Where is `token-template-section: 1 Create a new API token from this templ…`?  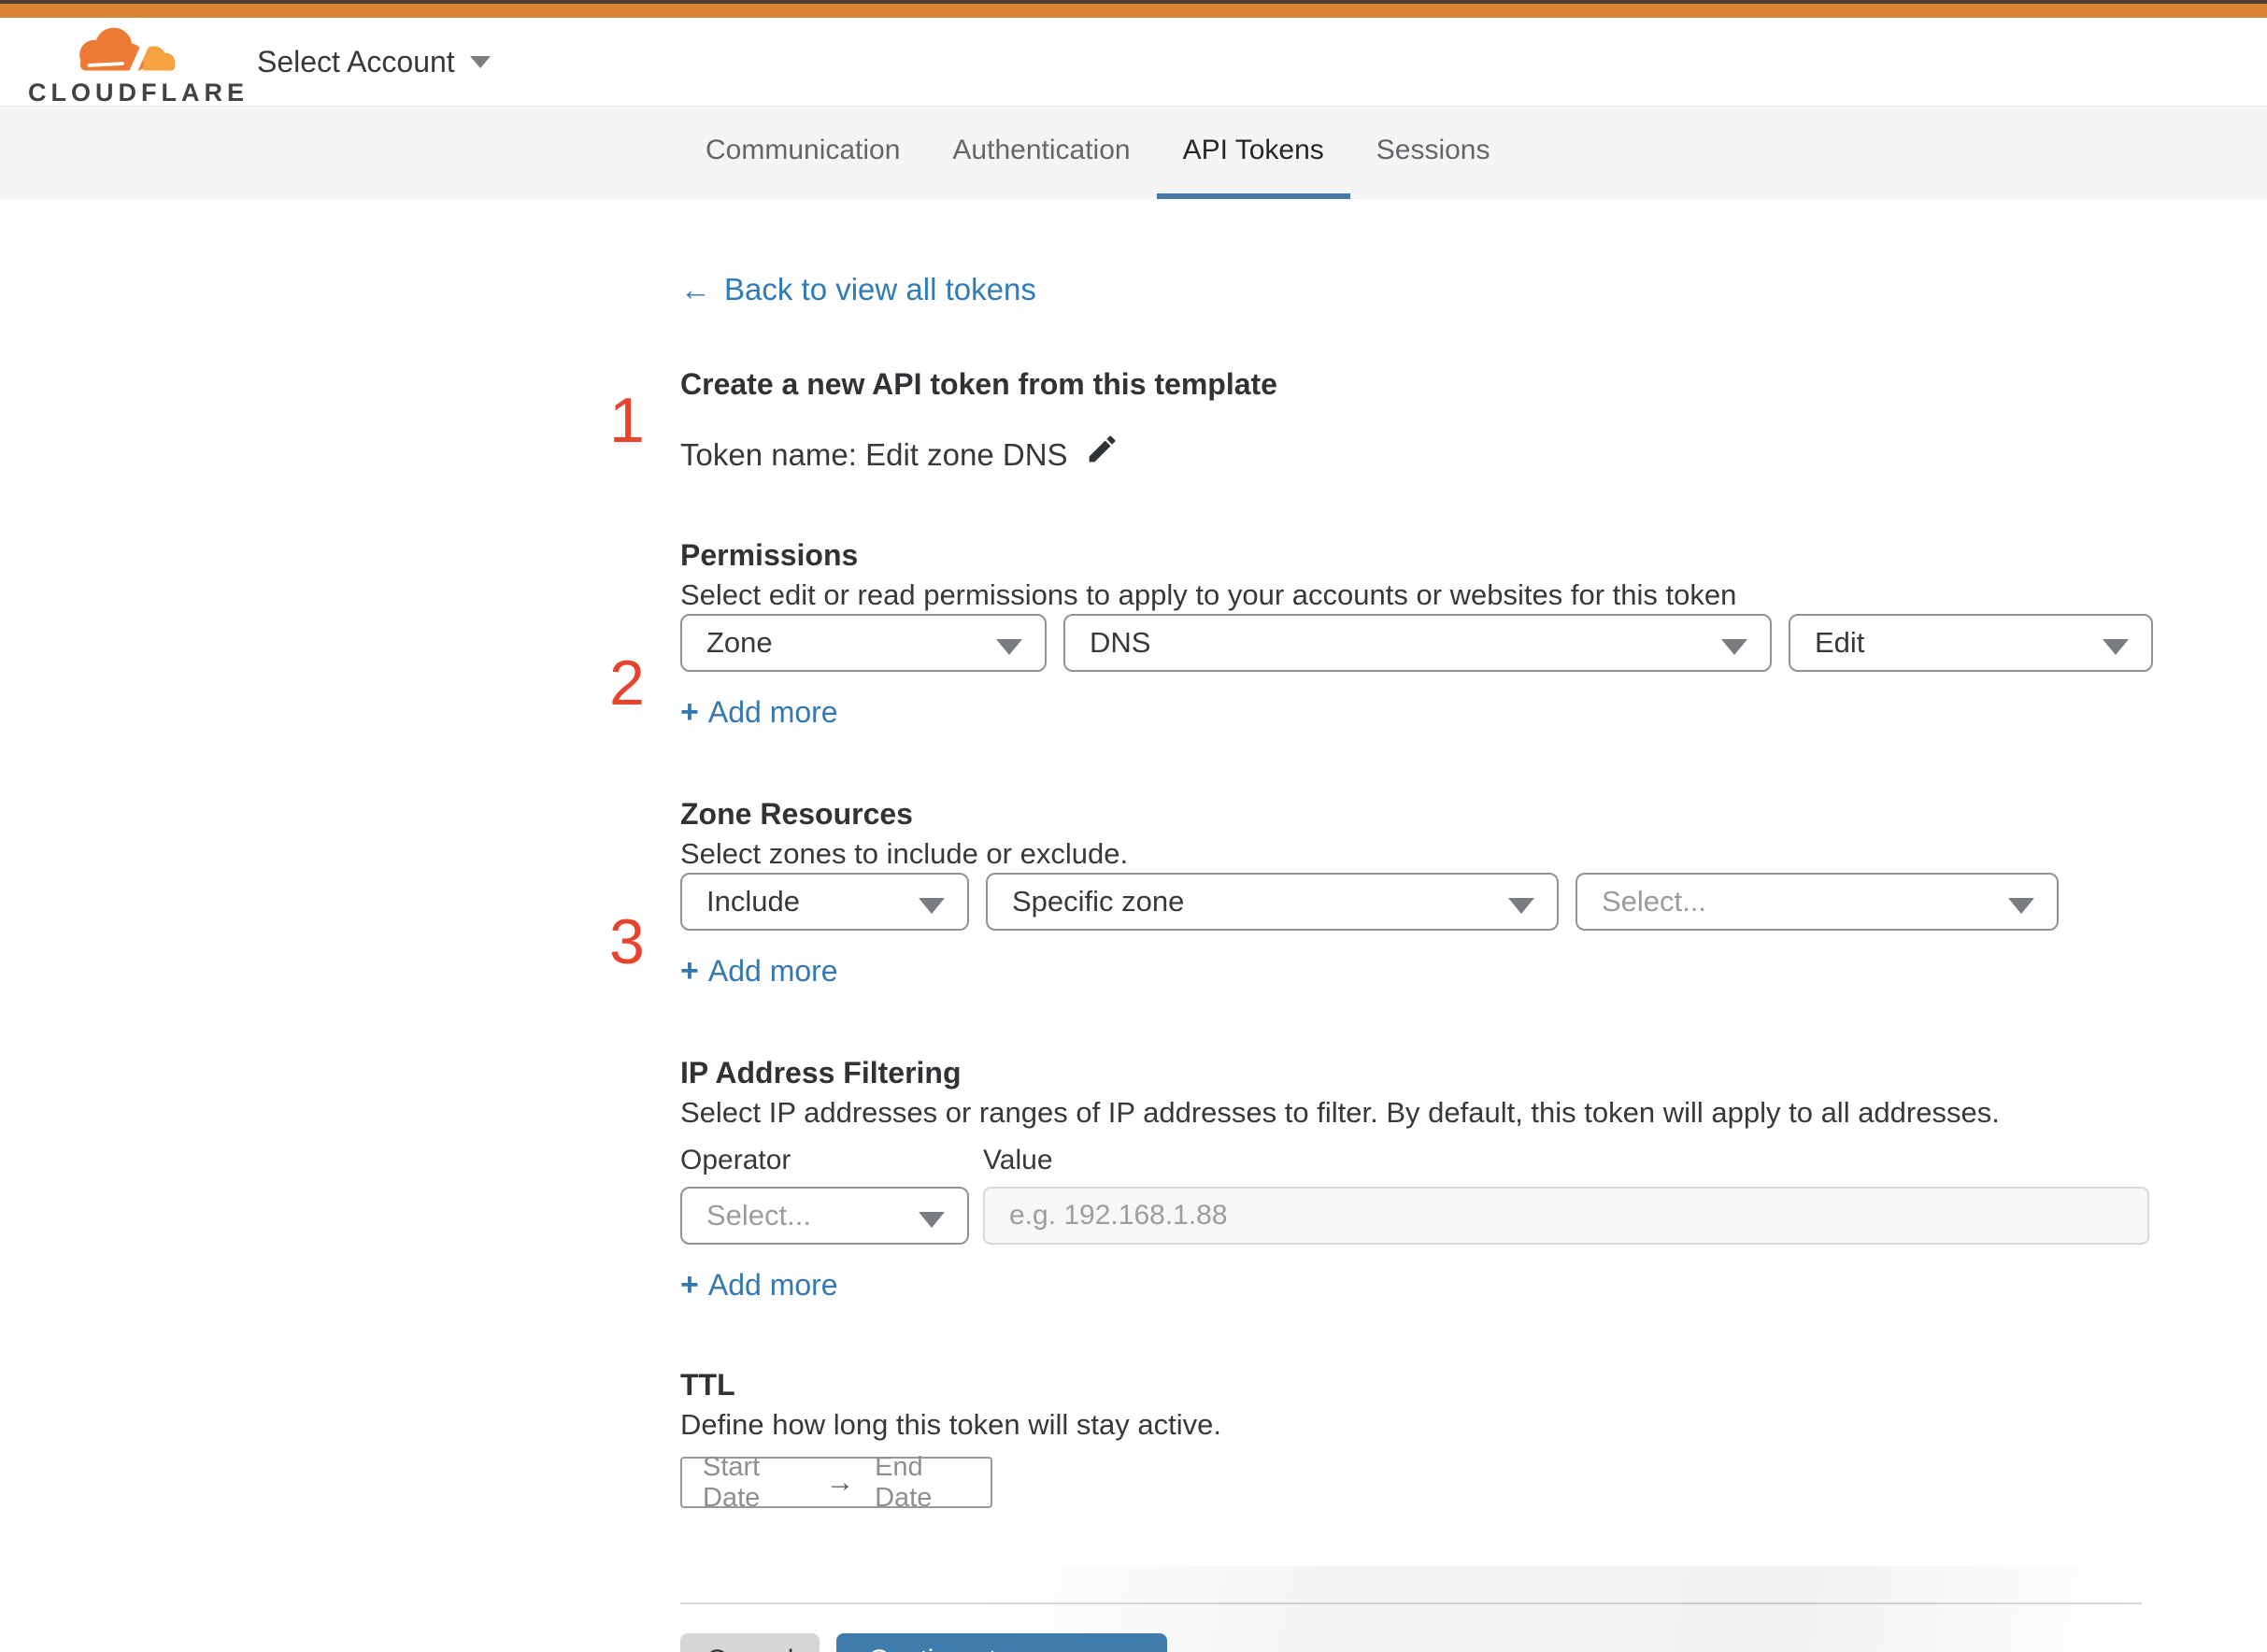
token-template-section: 1 Create a new API token from this templ… is located at coordinates (1381, 421).